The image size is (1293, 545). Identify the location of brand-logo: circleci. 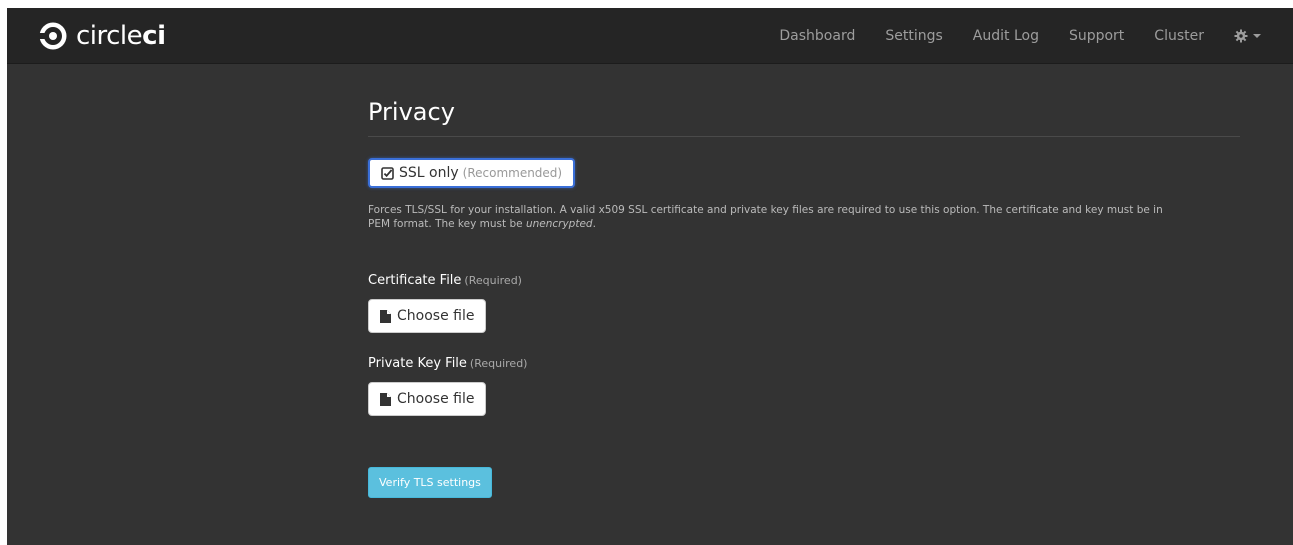
(102, 36).